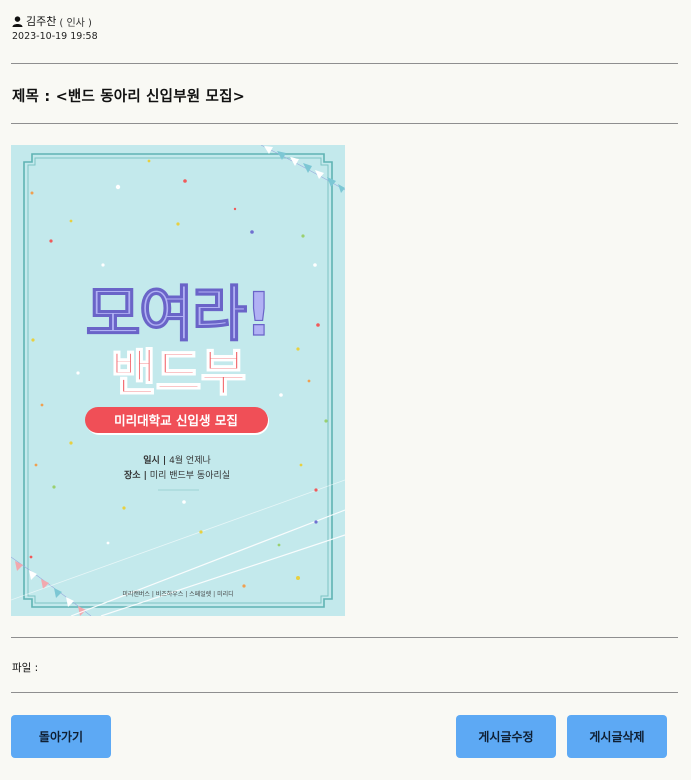 This screenshot has height=780, width=691. What do you see at coordinates (176, 420) in the screenshot?
I see `poster-banner: 미리대학교 신입생 모집` at bounding box center [176, 420].